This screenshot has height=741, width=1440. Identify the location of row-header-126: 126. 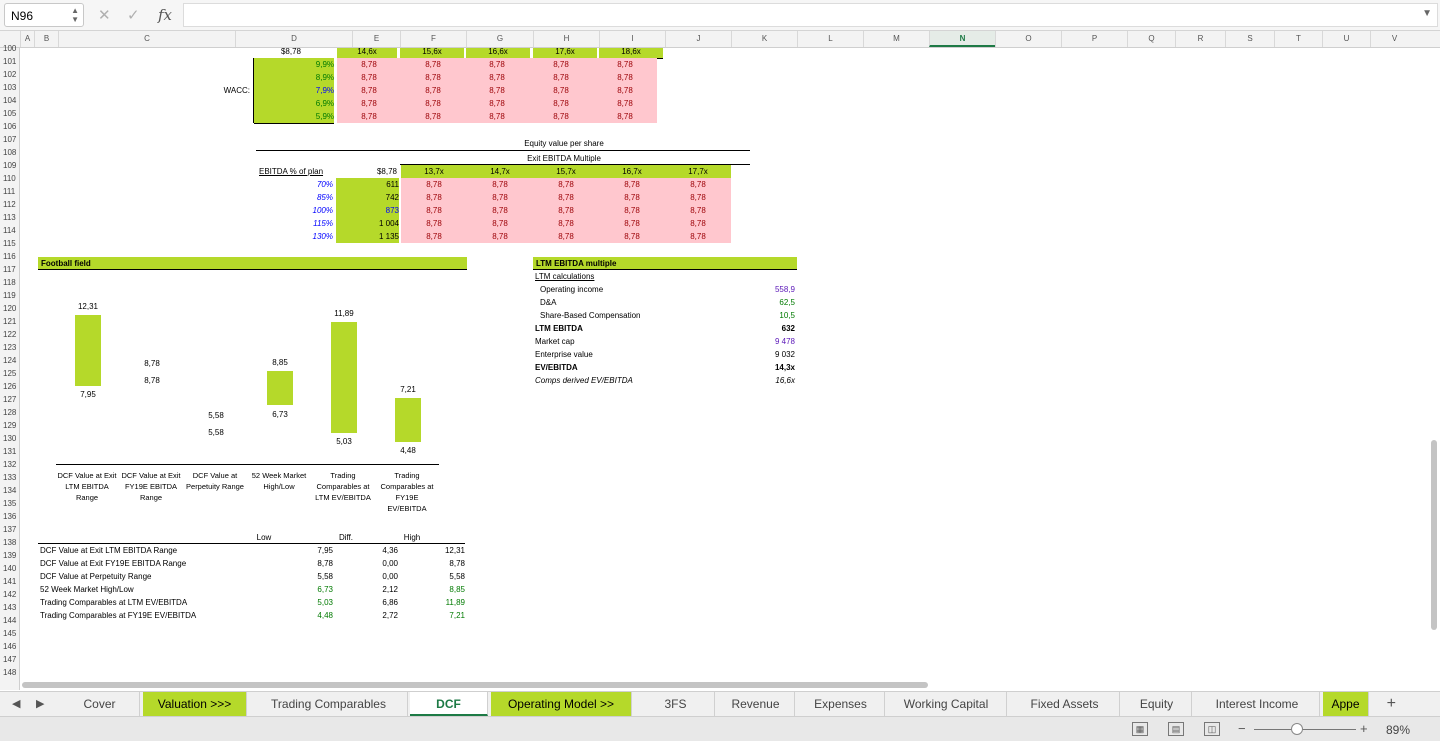
(10, 386).